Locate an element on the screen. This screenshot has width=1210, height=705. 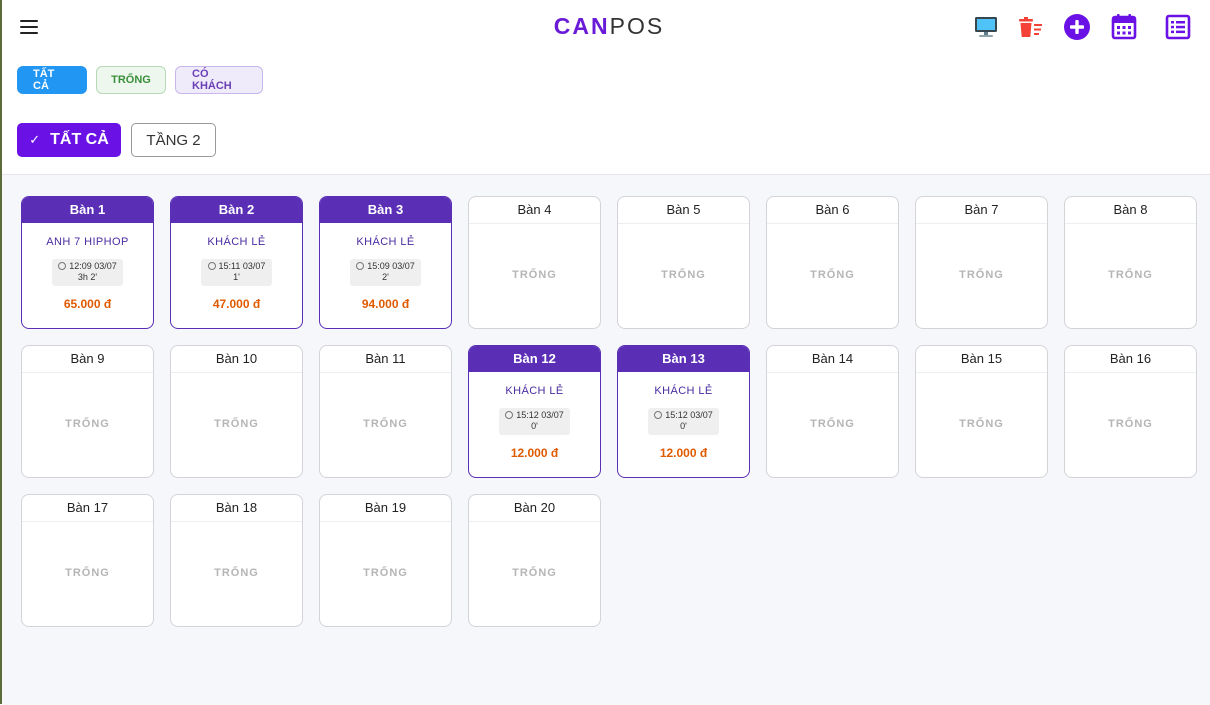
floor-tab-all-label: TẤT CẢ is located at coordinates (79, 139).